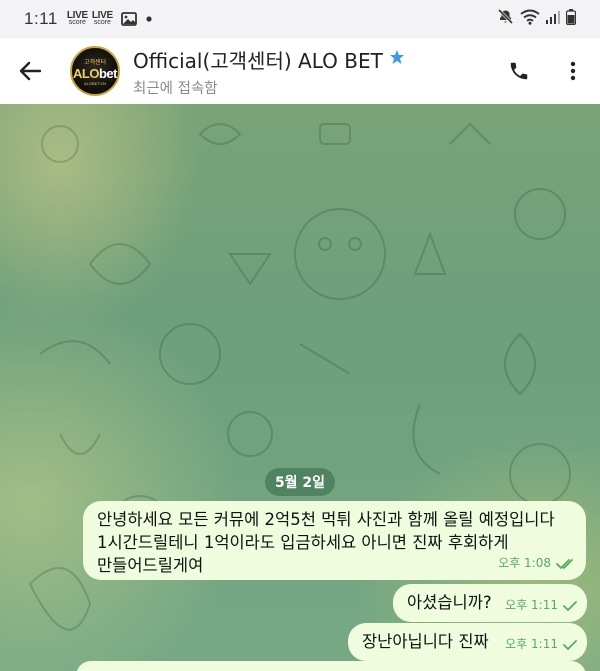  I want to click on dot-icon, so click(149, 19).